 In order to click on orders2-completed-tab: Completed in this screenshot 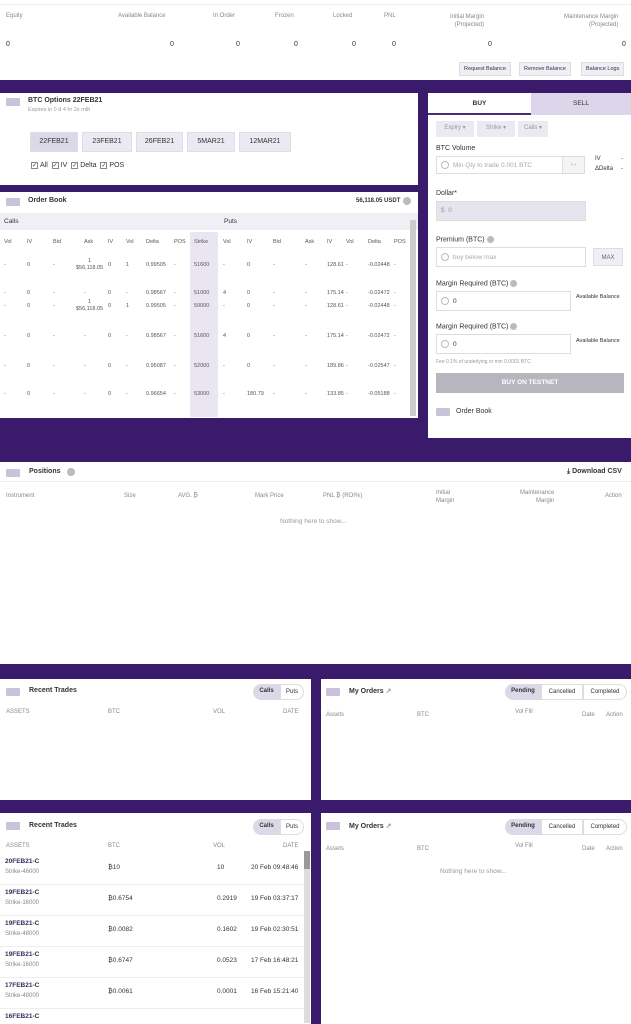, I will do `click(605, 827)`.